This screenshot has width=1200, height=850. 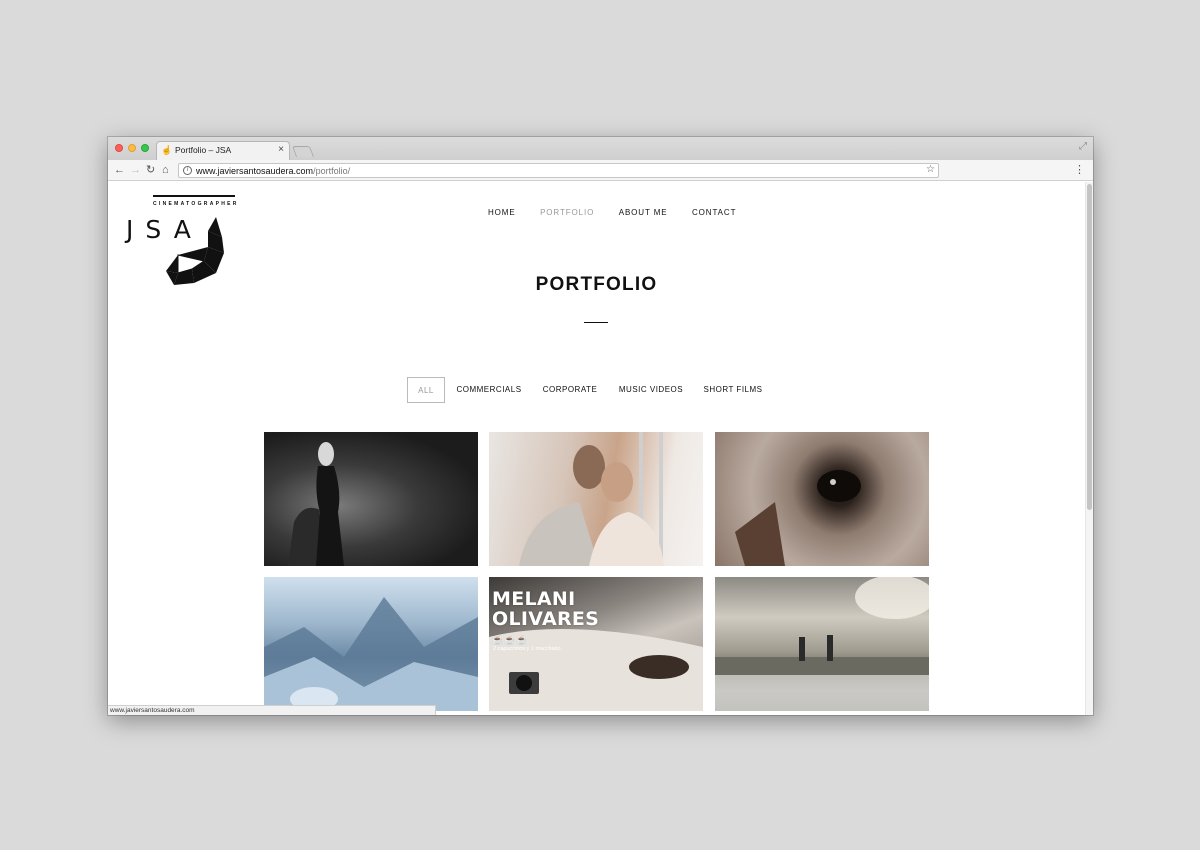 What do you see at coordinates (119, 148) in the screenshot?
I see `window-close-button` at bounding box center [119, 148].